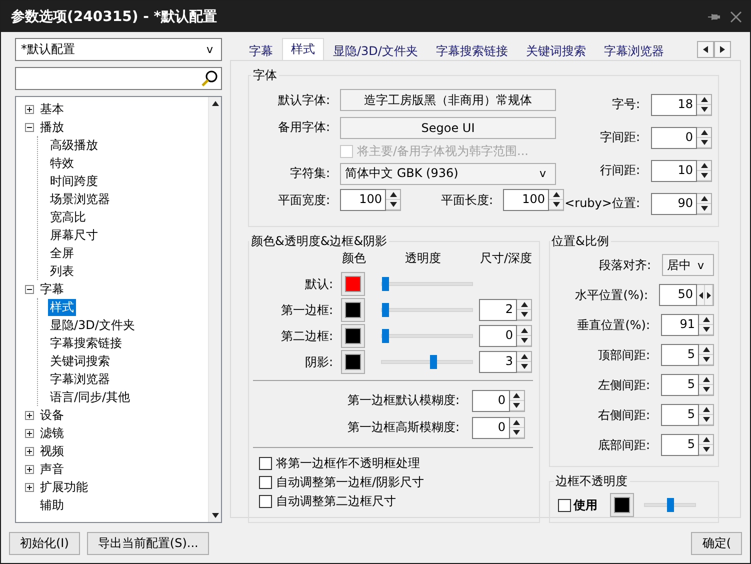  Describe the element at coordinates (375, 50) in the screenshot. I see `tab: 显隐/3D/文件夹` at that location.